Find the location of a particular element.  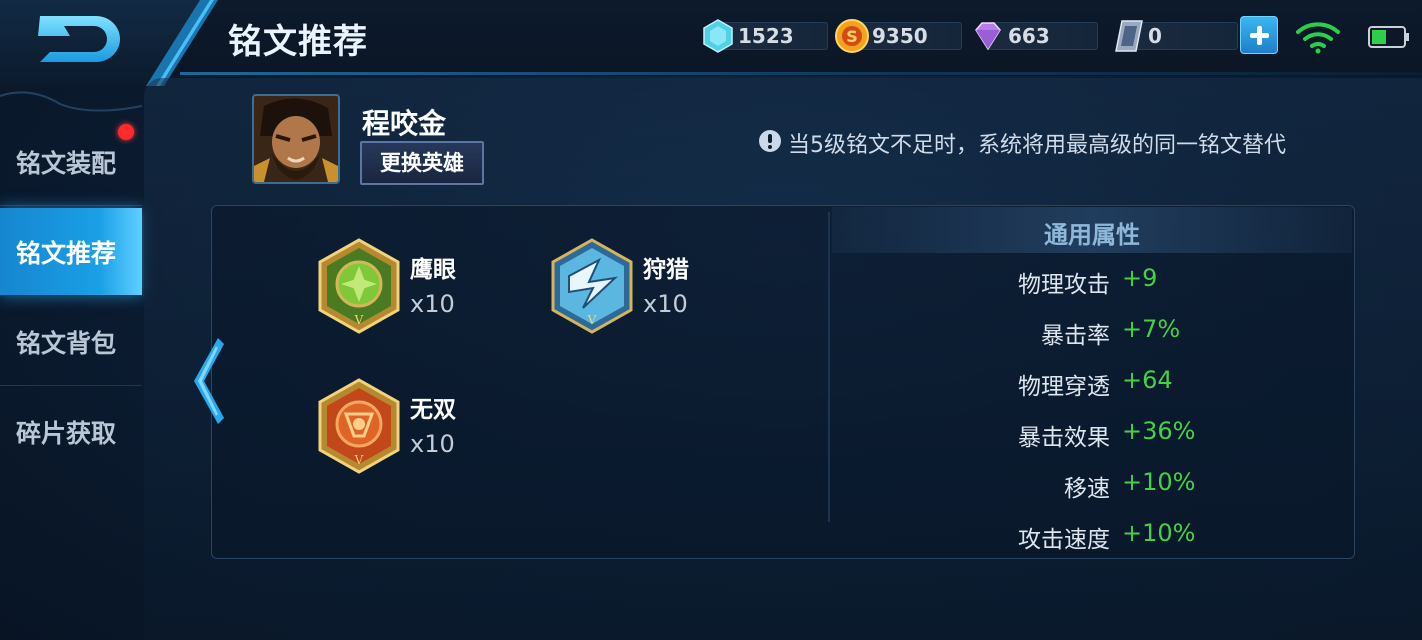

peerless-rune-icon: V is located at coordinates (359, 426).